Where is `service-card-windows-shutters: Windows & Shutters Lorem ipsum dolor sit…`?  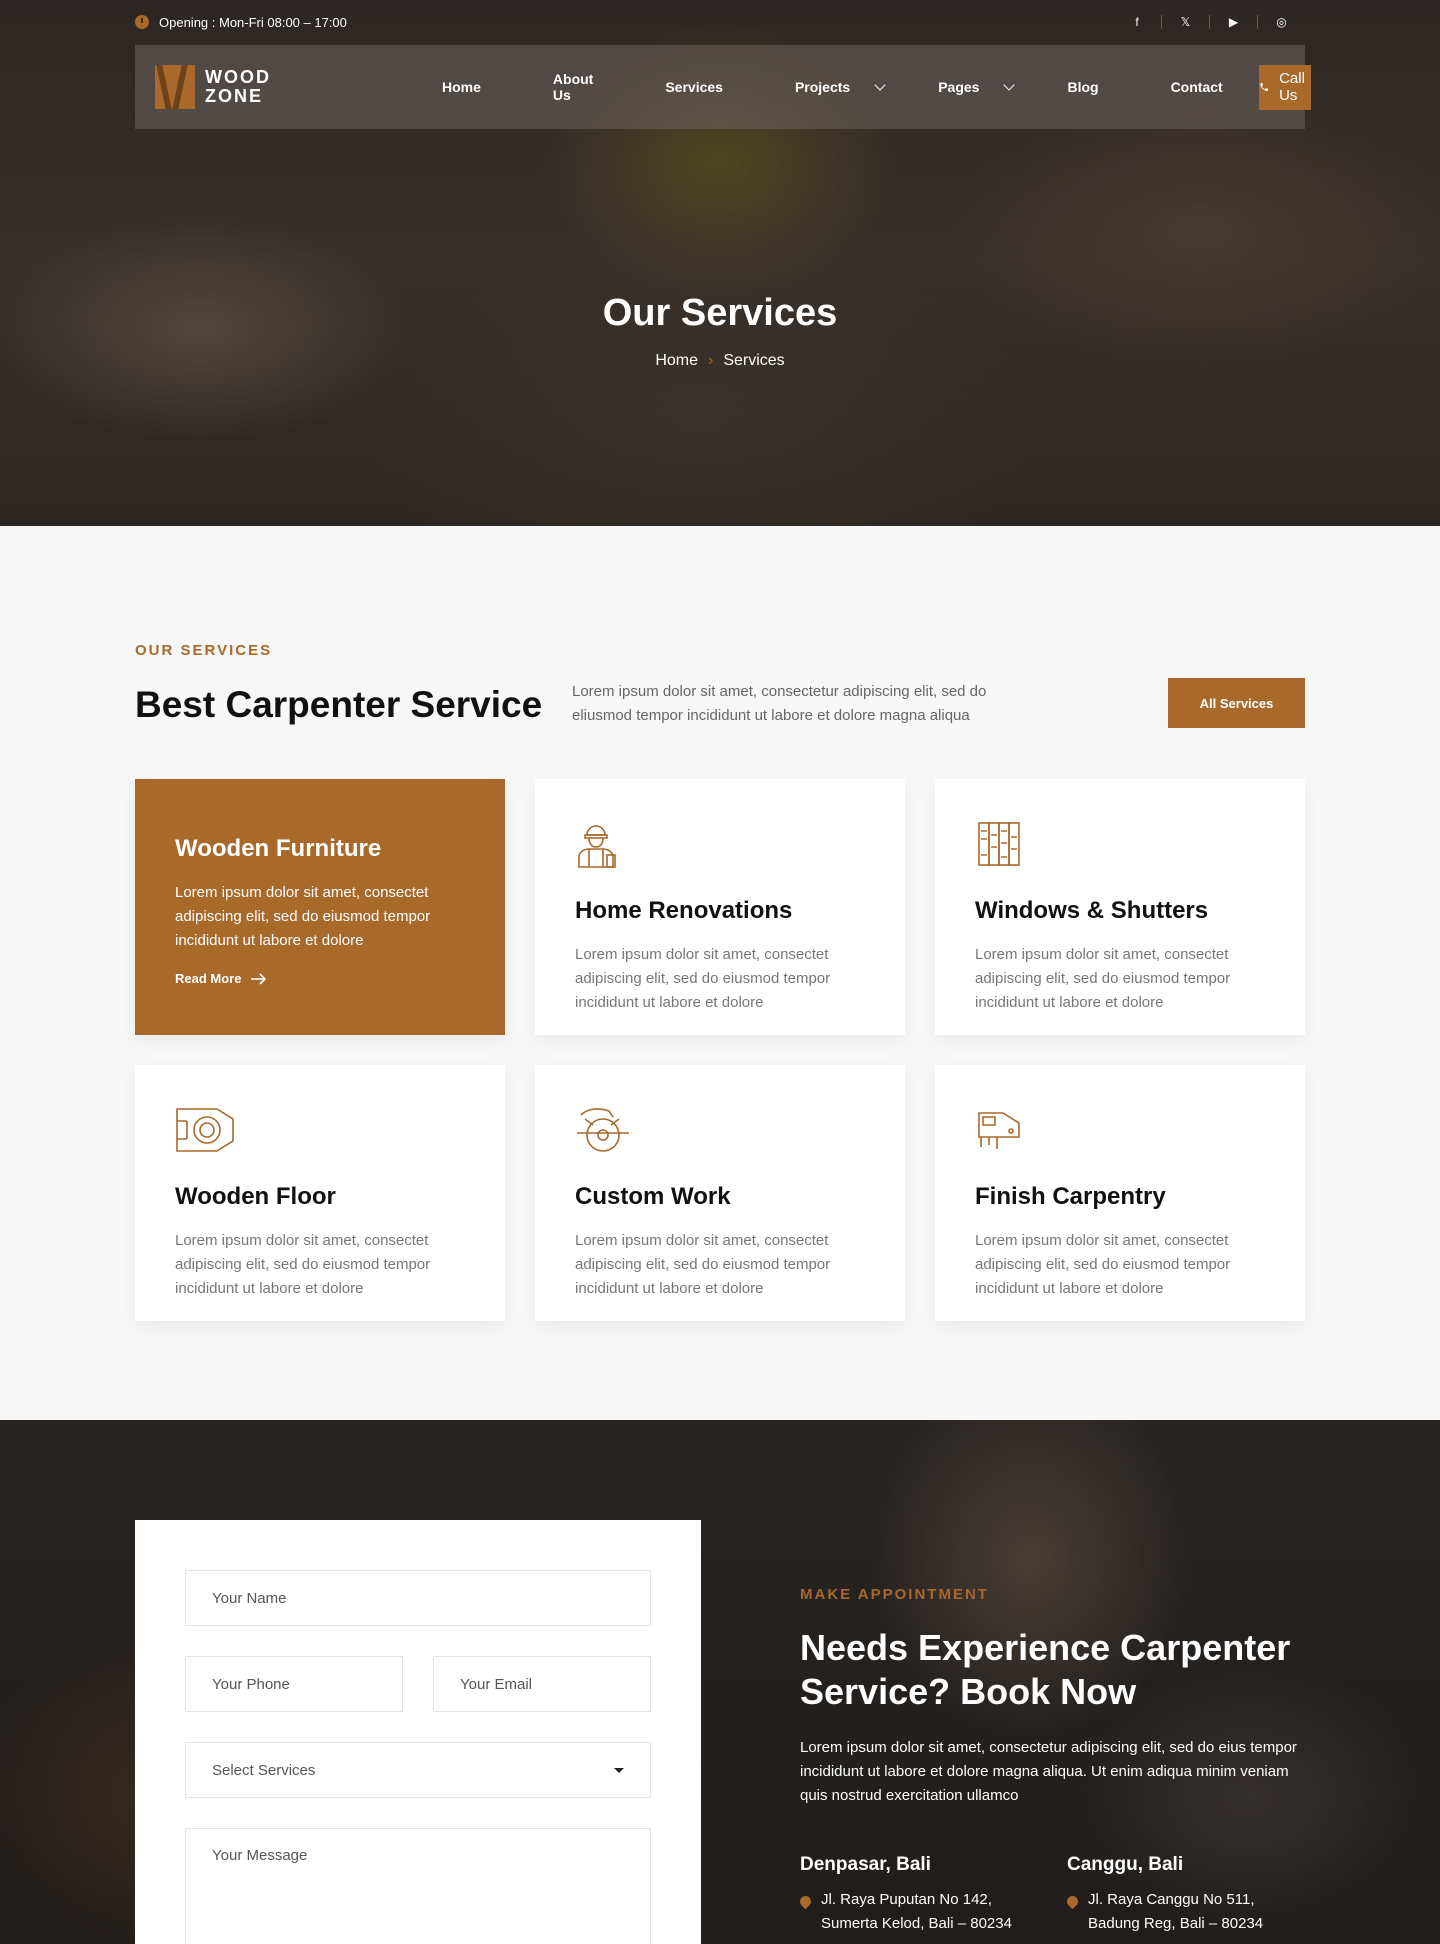 service-card-windows-shutters: Windows & Shutters Lorem ipsum dolor sit… is located at coordinates (1120, 907).